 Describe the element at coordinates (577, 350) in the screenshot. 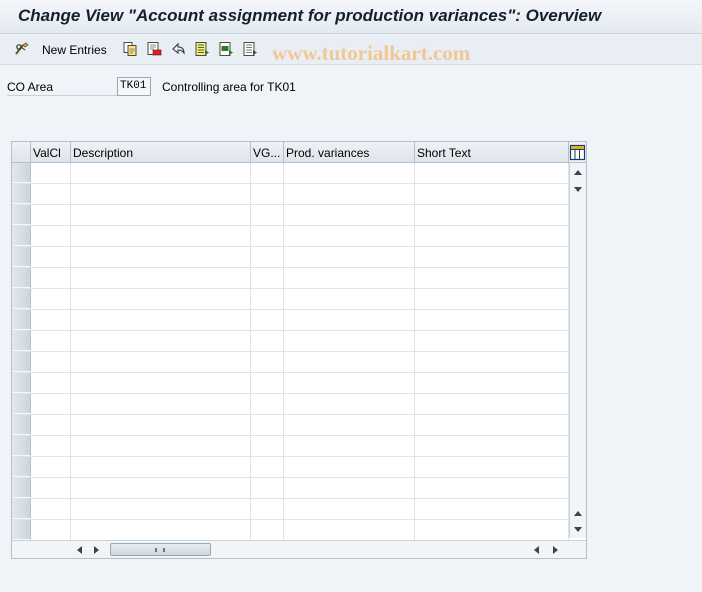

I see `vertical-scrollbar` at that location.